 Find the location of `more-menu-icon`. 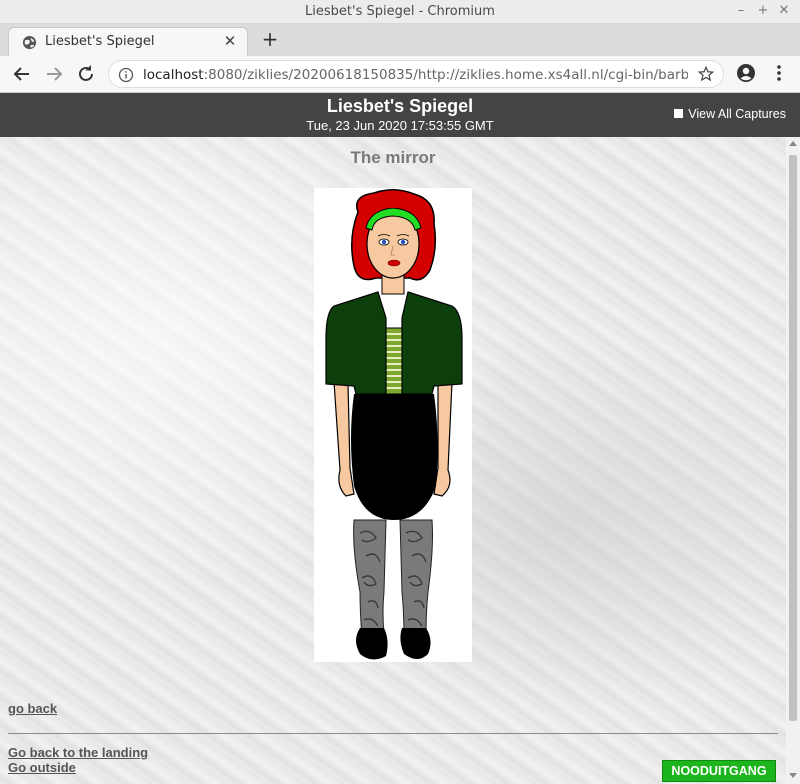

more-menu-icon is located at coordinates (779, 73).